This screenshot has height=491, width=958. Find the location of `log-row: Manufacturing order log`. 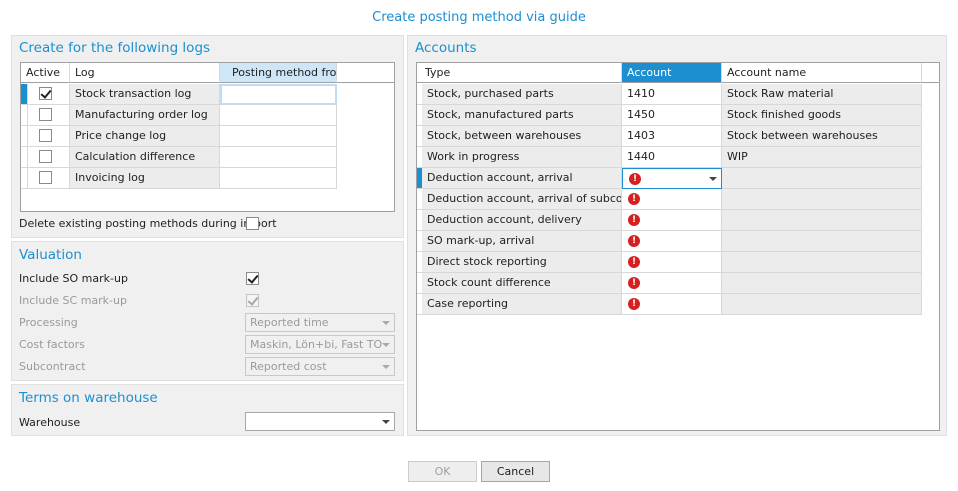

log-row: Manufacturing order log is located at coordinates (207, 115).